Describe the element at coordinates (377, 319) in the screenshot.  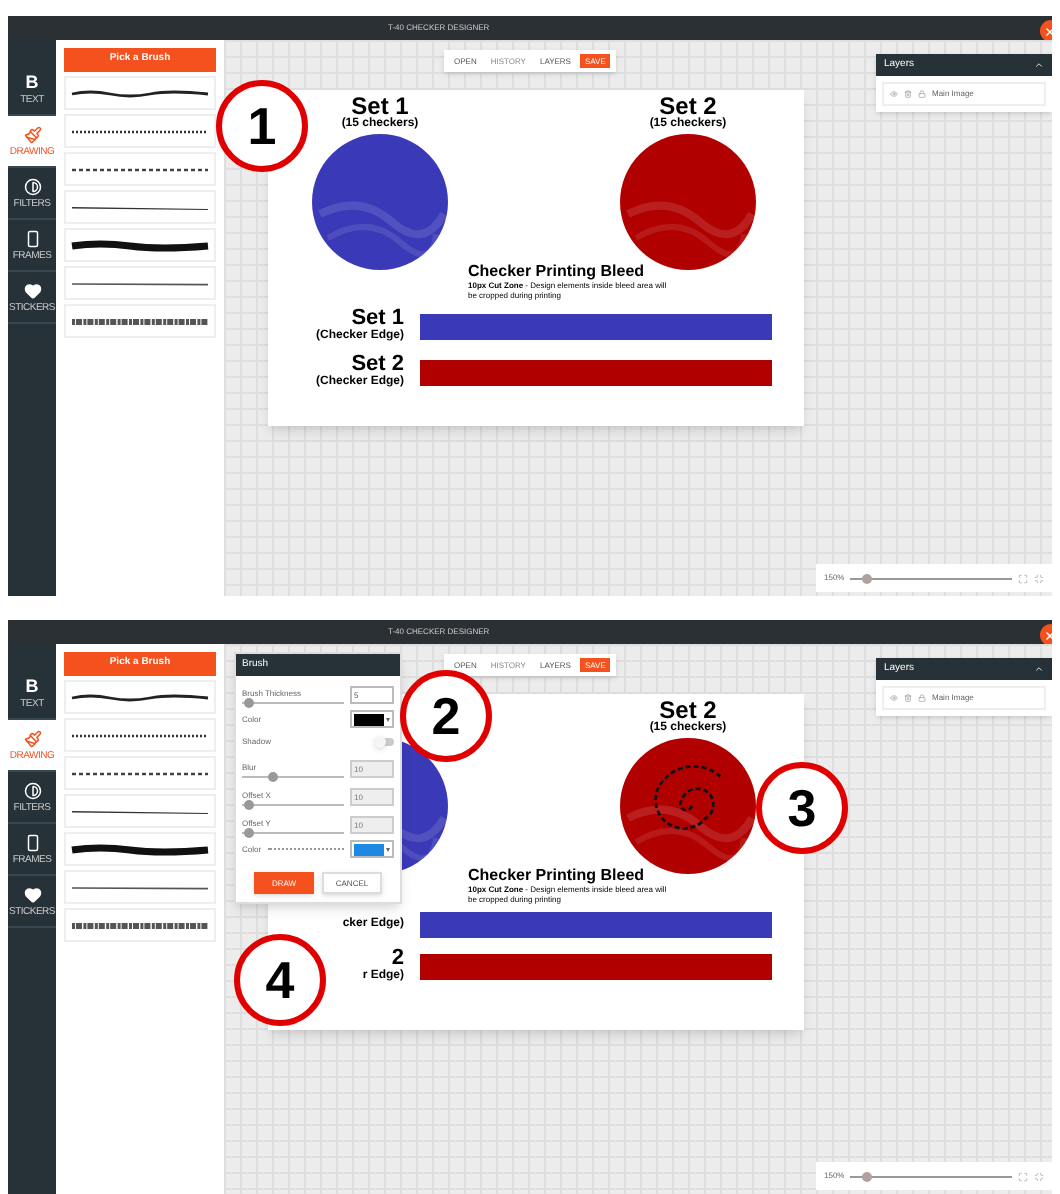
I see `row-label: Set 1` at that location.